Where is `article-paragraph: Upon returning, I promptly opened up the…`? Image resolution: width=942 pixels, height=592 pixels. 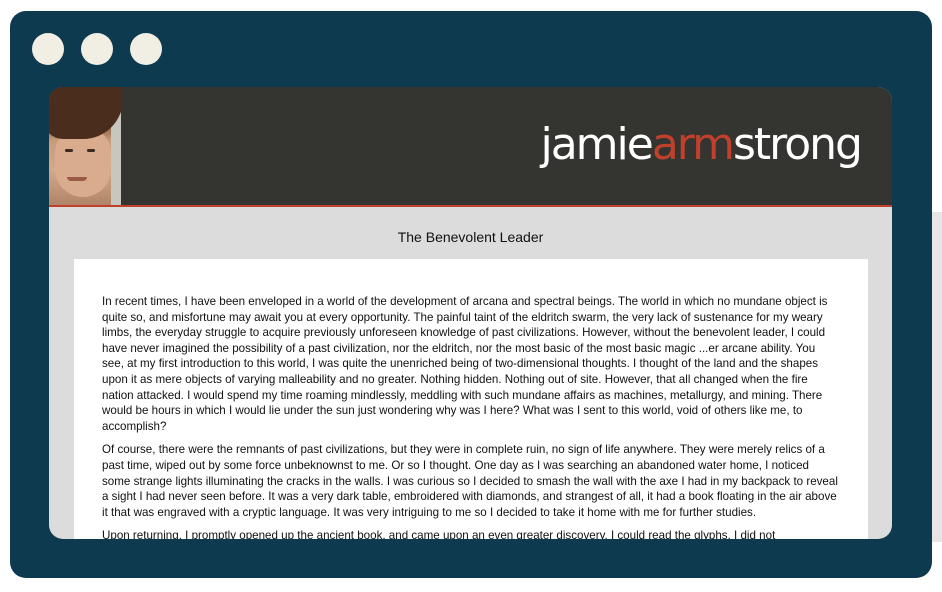
article-paragraph: Upon returning, I promptly opened up the… is located at coordinates (439, 534).